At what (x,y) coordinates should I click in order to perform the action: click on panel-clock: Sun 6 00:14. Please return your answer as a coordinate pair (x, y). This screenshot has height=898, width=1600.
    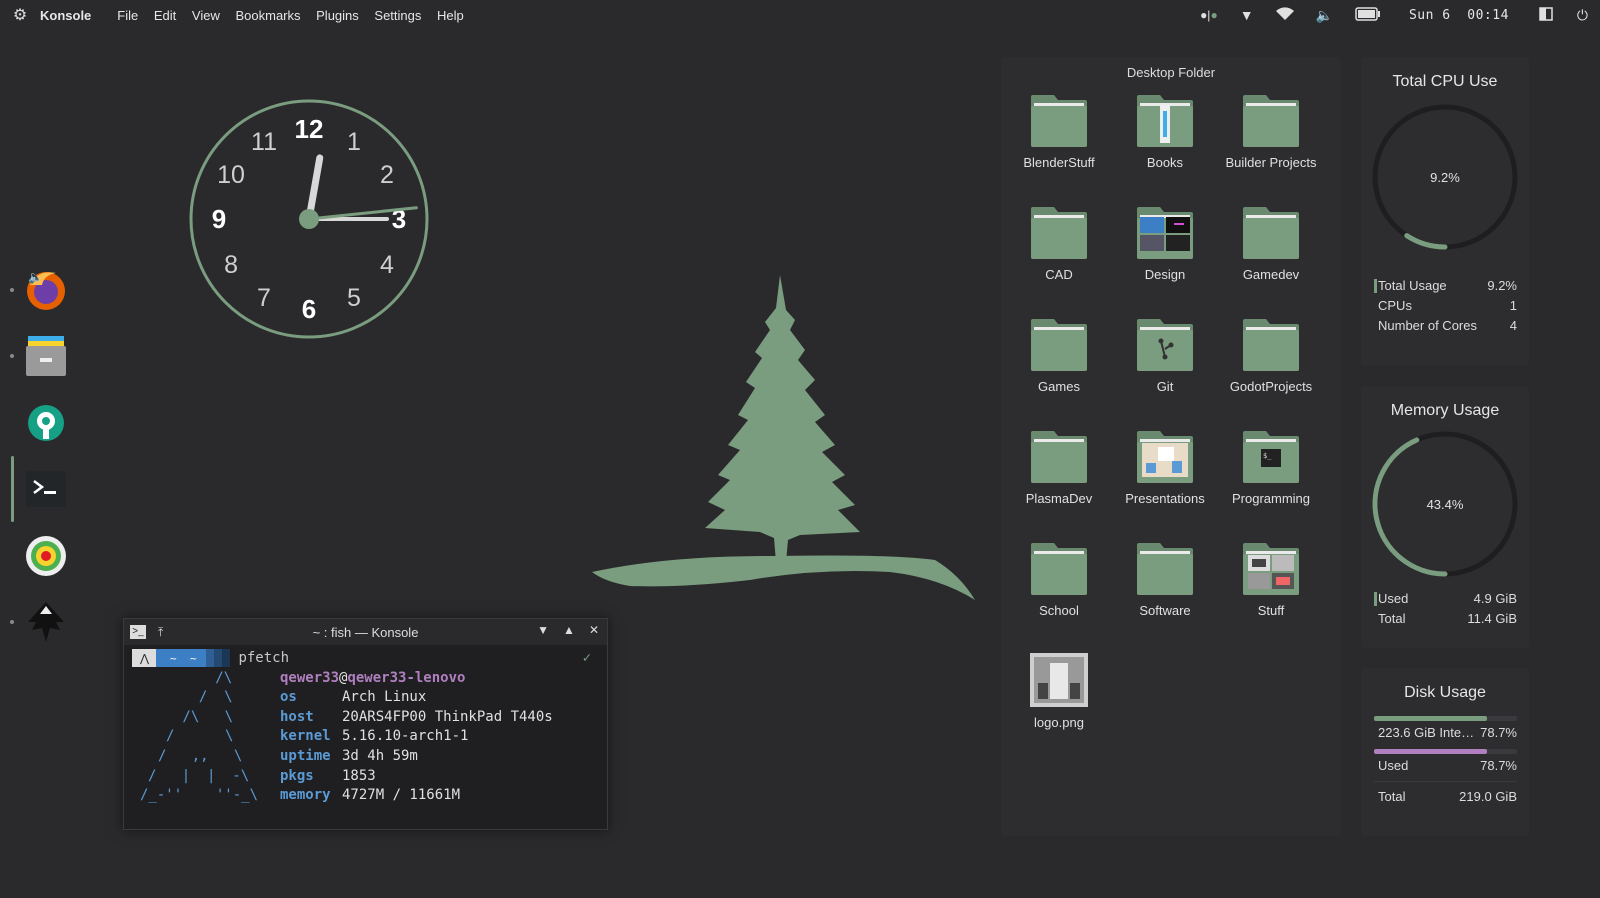
    Looking at the image, I should click on (1459, 15).